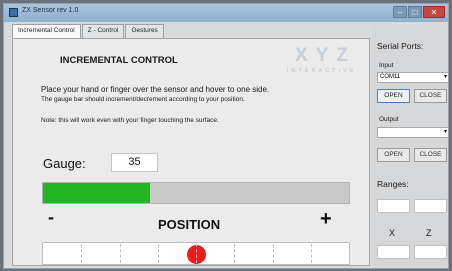 The image size is (452, 271). Describe the element at coordinates (393, 155) in the screenshot. I see `output-open-button: OPEN` at that location.